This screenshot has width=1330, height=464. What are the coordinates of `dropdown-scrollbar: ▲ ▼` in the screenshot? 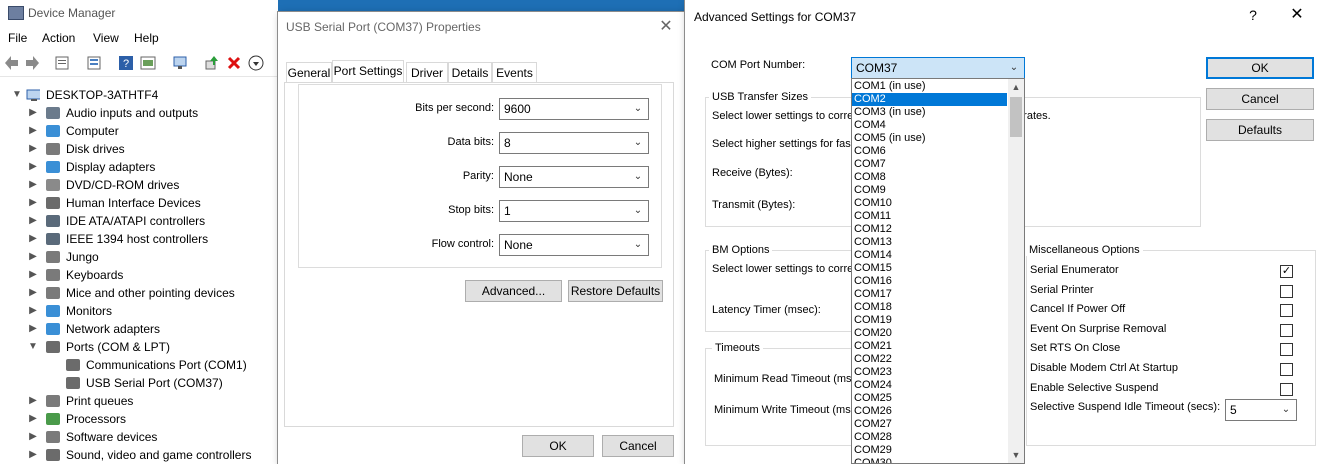 It's located at (1016, 271).